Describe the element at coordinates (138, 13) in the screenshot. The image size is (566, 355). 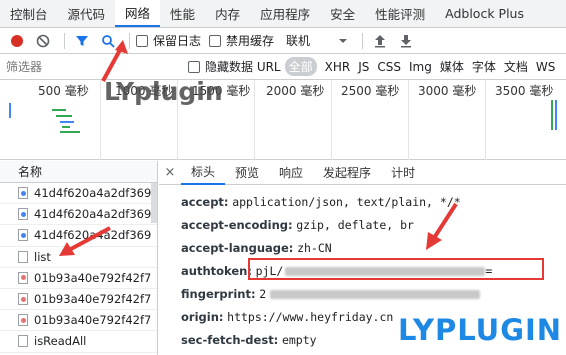
I see `tab-network: 网络` at that location.